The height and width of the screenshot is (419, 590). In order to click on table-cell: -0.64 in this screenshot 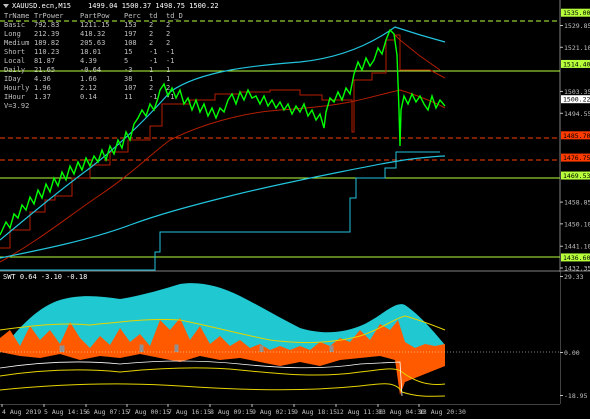, I will do `click(90, 70)`.